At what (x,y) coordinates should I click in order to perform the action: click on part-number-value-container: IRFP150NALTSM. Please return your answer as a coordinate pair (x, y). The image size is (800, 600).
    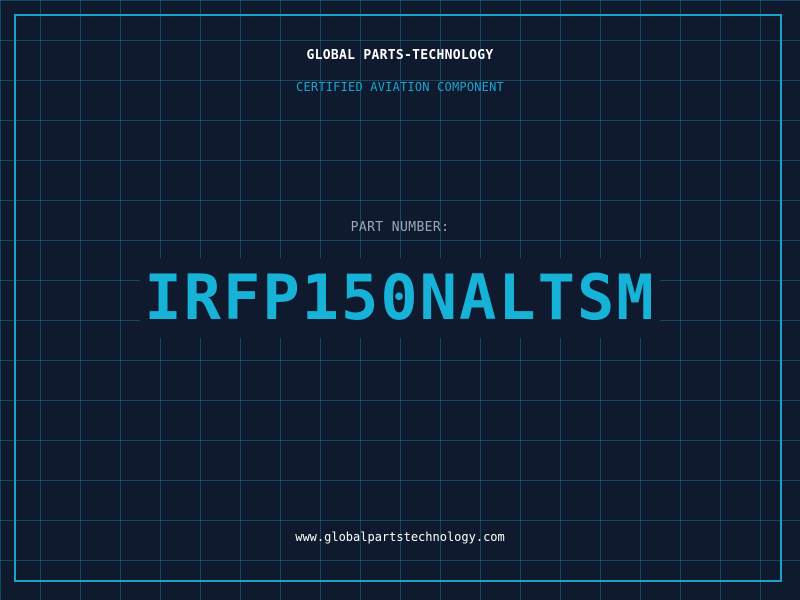
    Looking at the image, I should click on (400, 298).